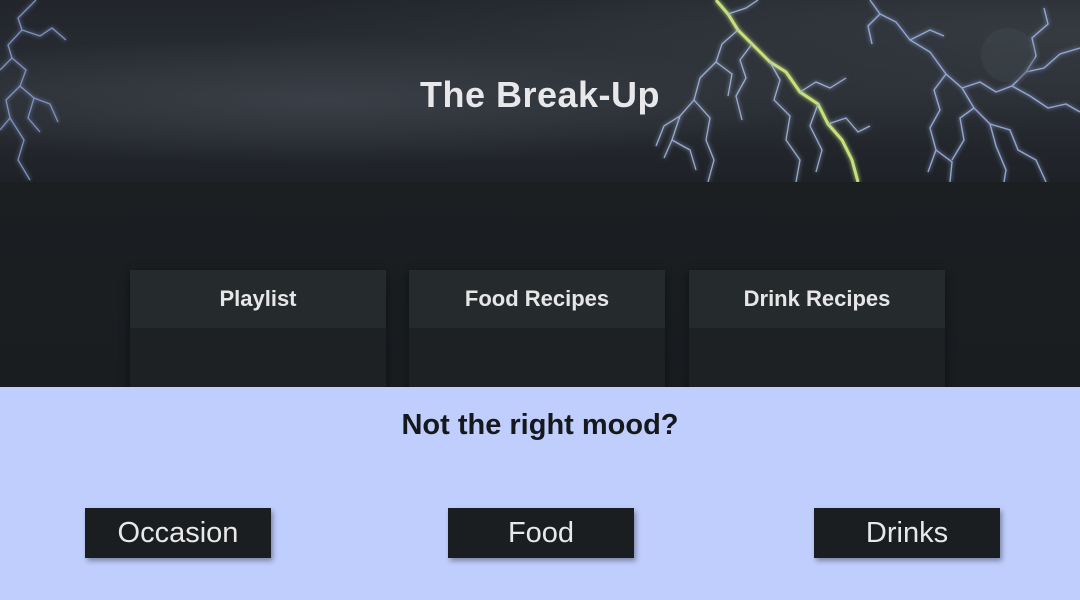  I want to click on occasion-button: Occasion, so click(178, 533).